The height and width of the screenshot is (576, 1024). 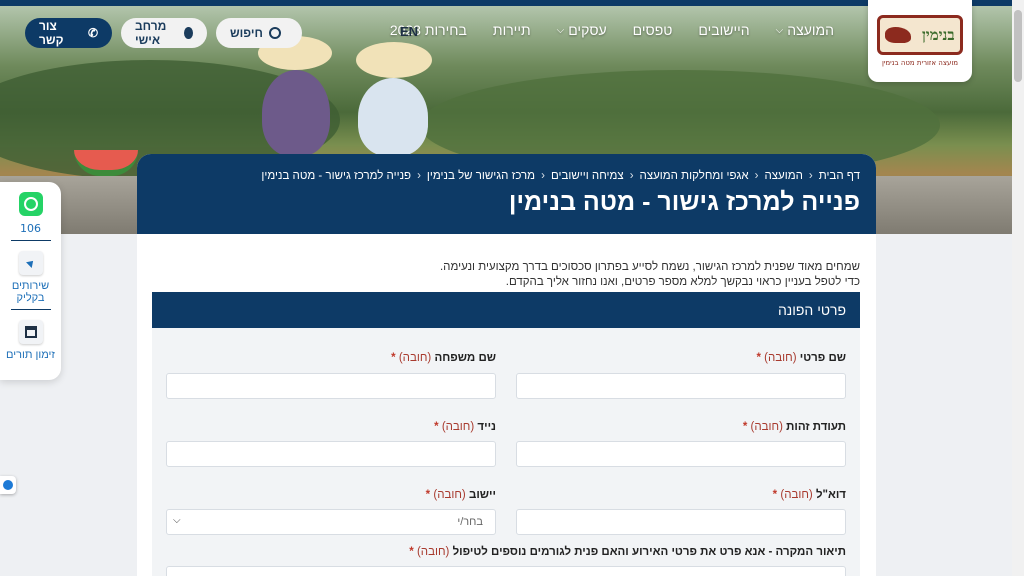 I want to click on breadcrumb-home: דף הבית, so click(x=839, y=176).